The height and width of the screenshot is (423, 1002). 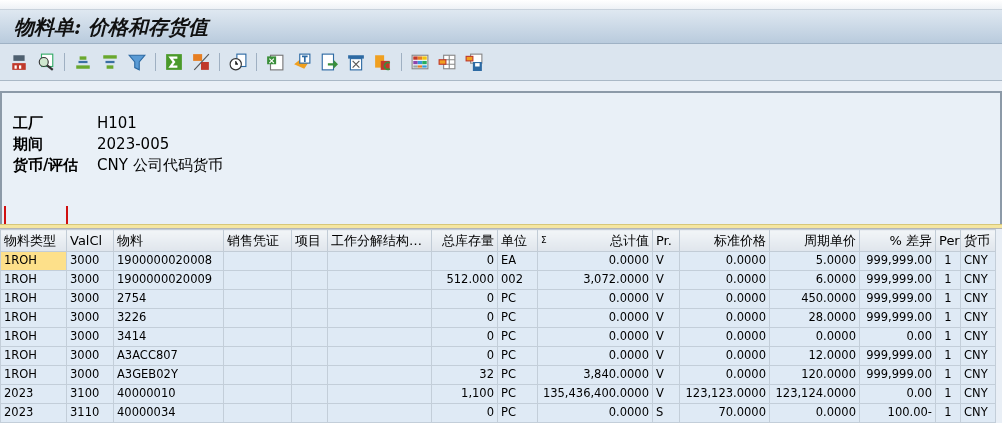 I want to click on column-header: 物料类型, so click(x=33, y=240).